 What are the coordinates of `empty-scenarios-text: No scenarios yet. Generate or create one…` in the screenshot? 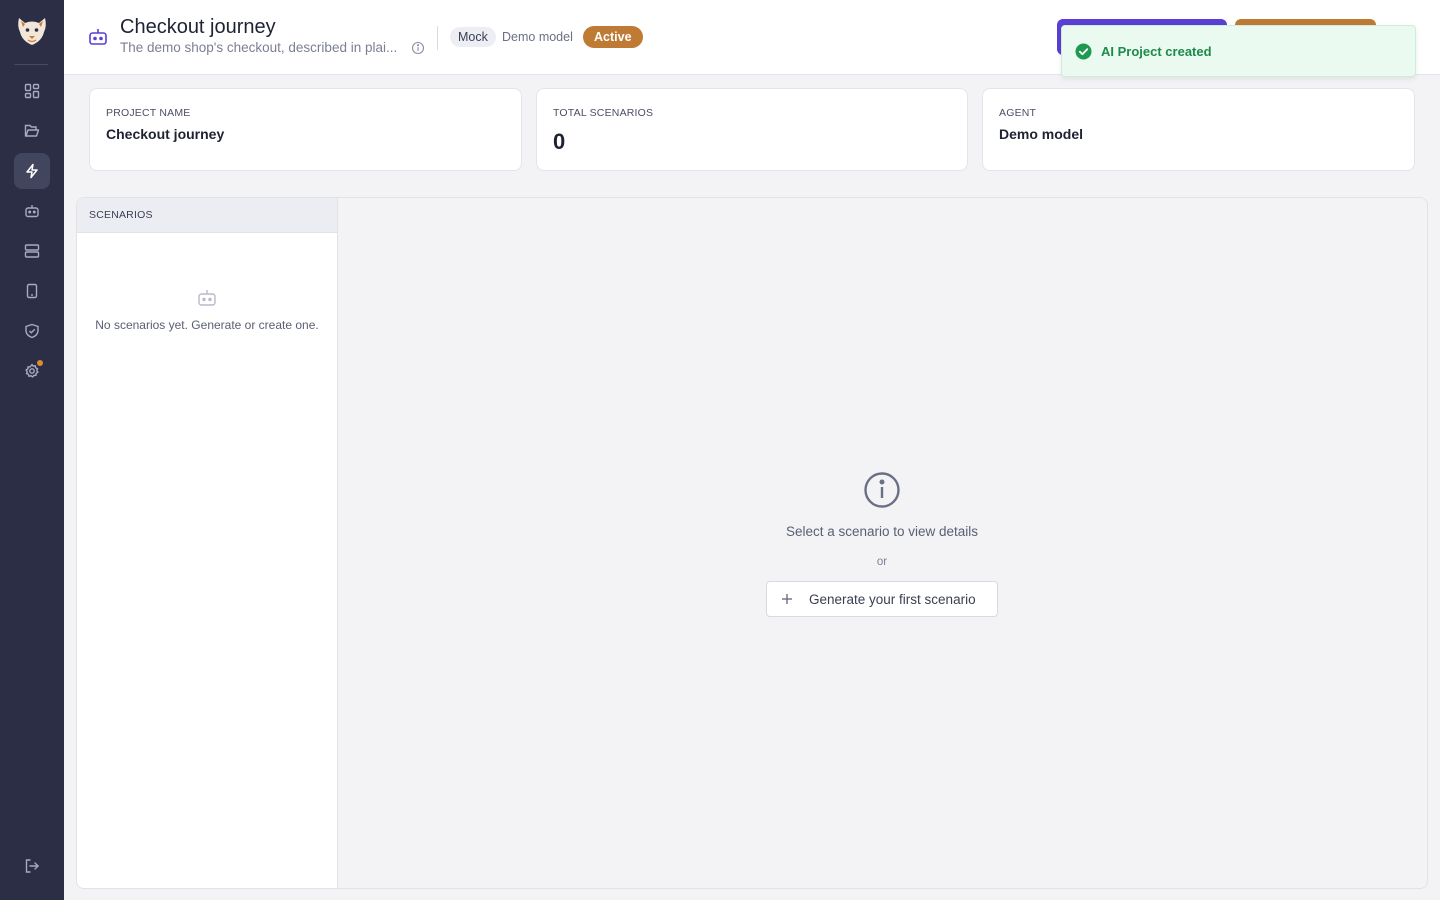 It's located at (207, 325).